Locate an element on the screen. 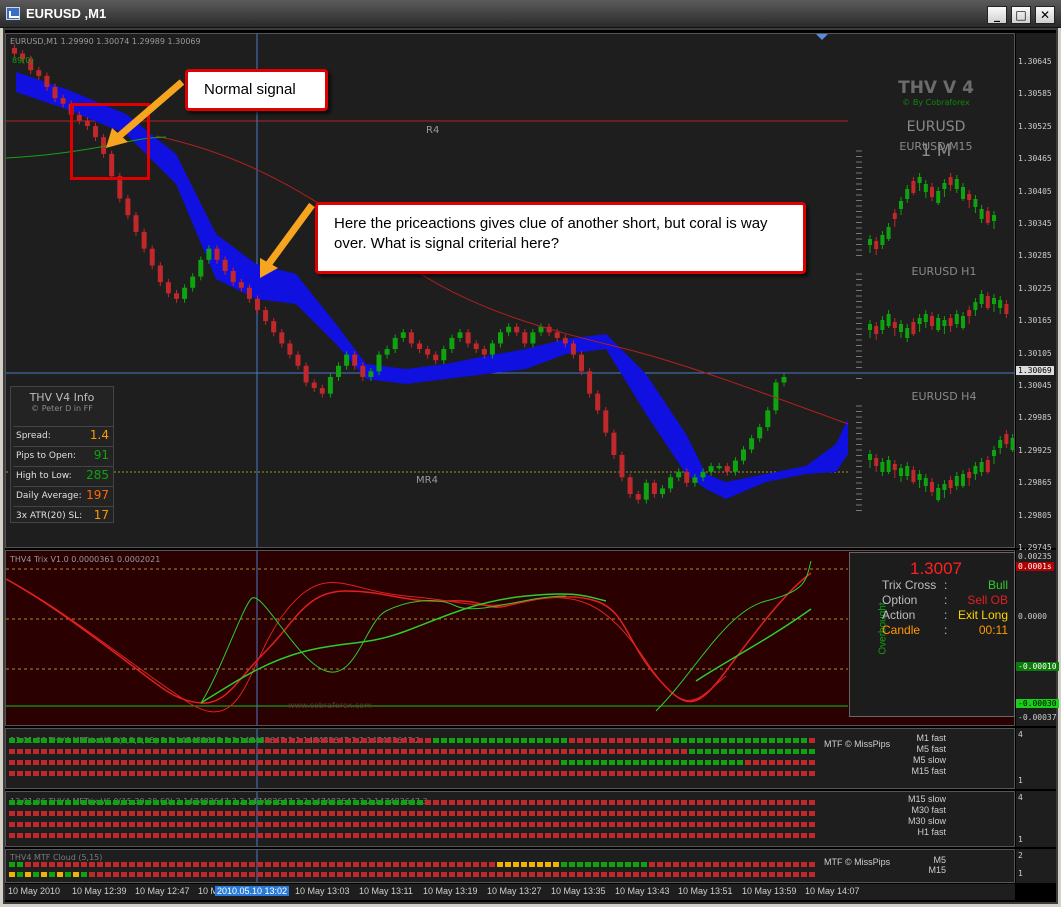  close-button: ✕ is located at coordinates (1045, 15).